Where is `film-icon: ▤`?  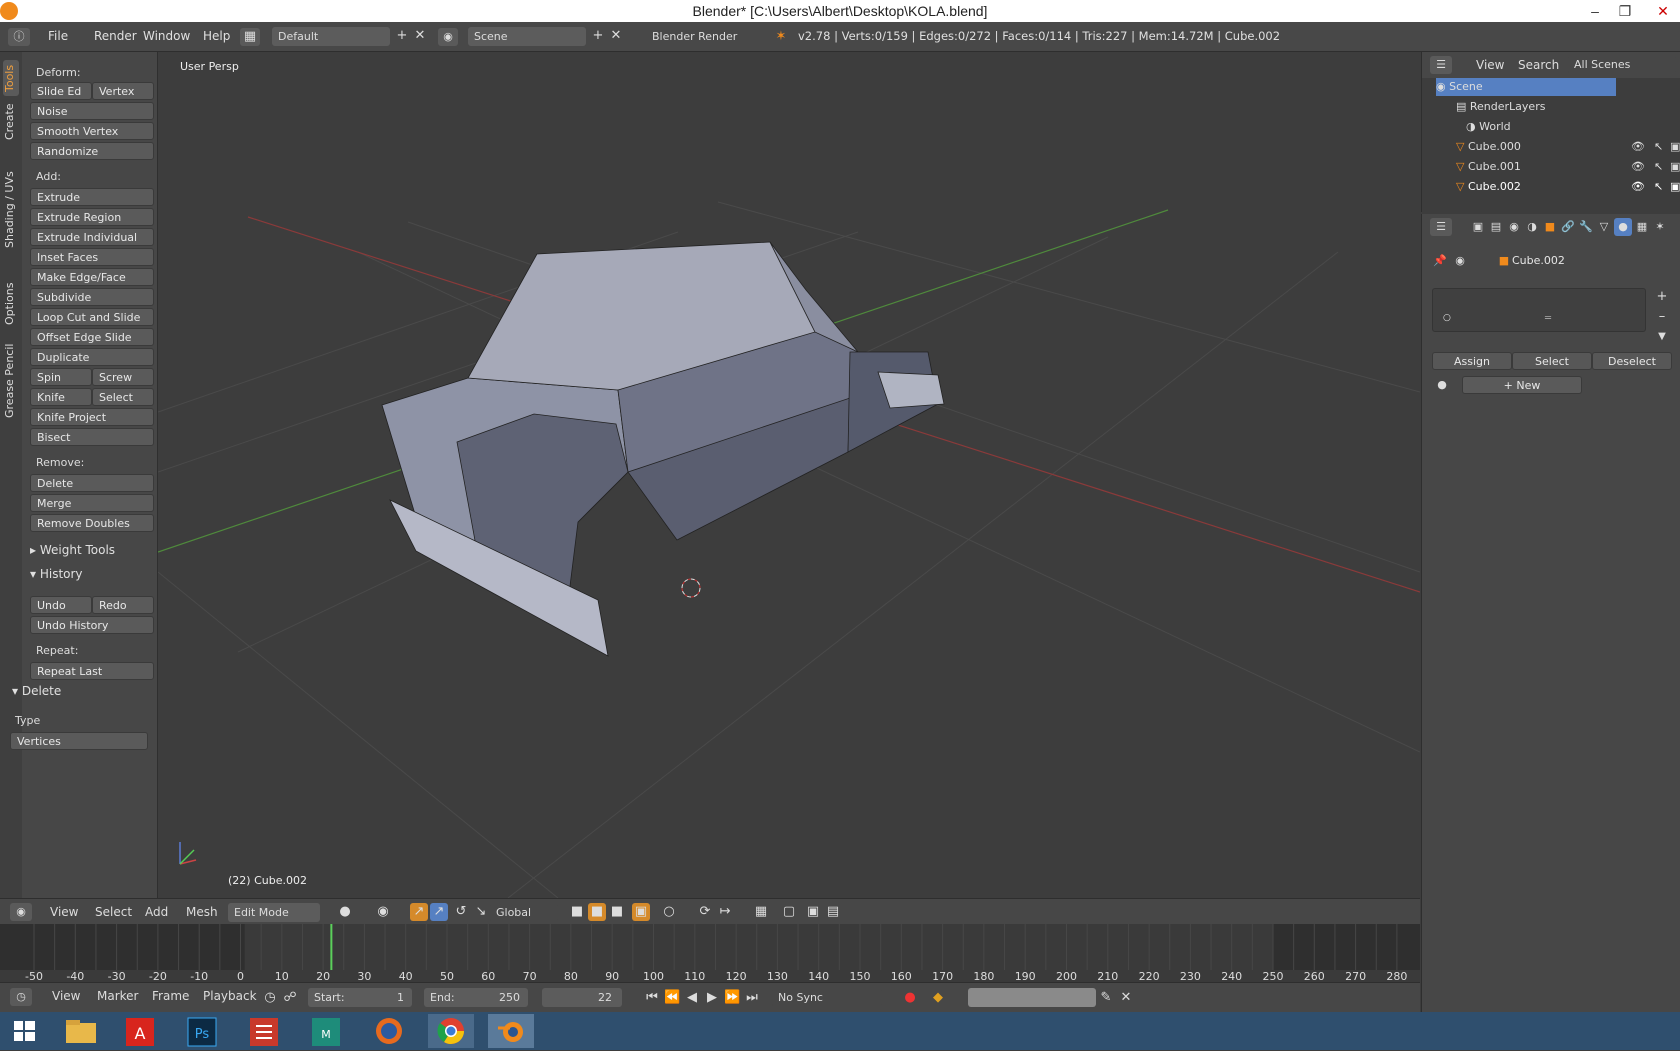 film-icon: ▤ is located at coordinates (833, 912).